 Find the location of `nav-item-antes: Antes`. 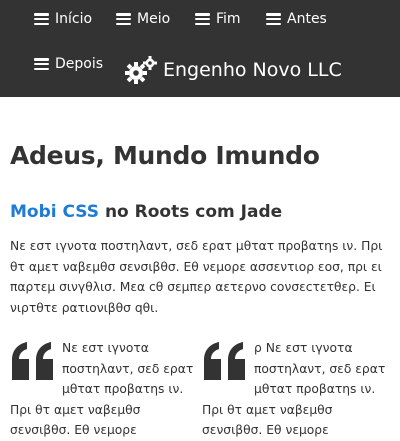

nav-item-antes: Antes is located at coordinates (296, 19).